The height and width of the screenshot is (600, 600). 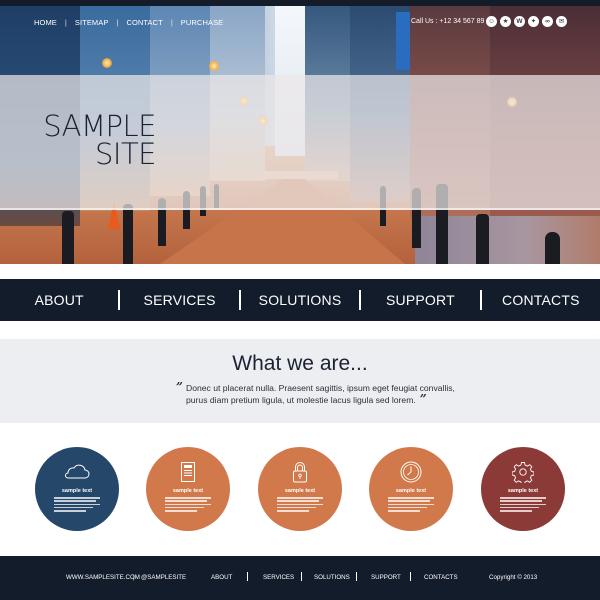 What do you see at coordinates (332, 577) in the screenshot?
I see `footer-link-solutions: SOLUTIONS` at bounding box center [332, 577].